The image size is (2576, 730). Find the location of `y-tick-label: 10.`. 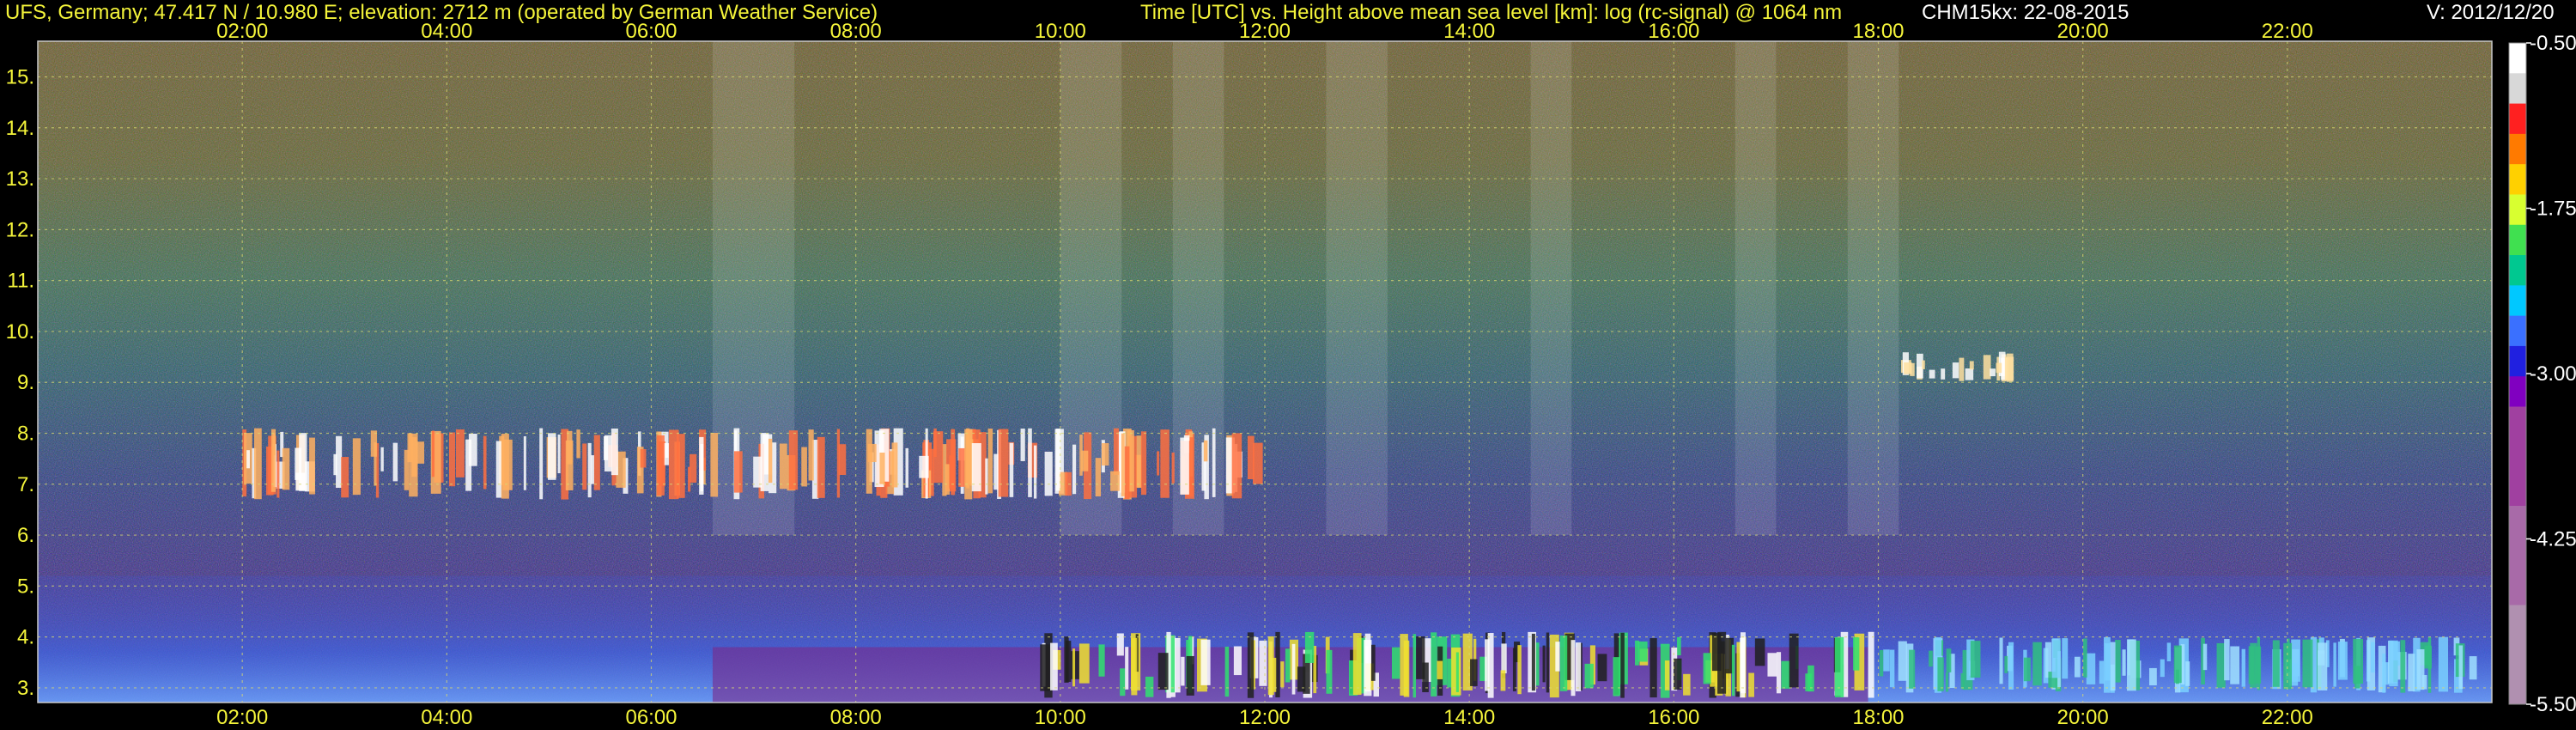

y-tick-label: 10. is located at coordinates (20, 332).